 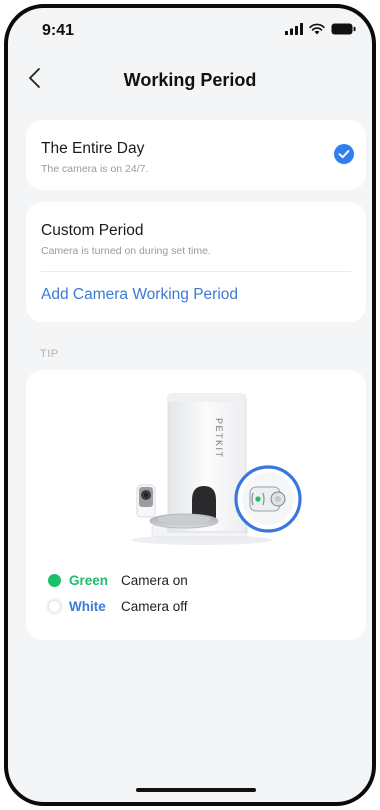 I want to click on divider, so click(x=196, y=271).